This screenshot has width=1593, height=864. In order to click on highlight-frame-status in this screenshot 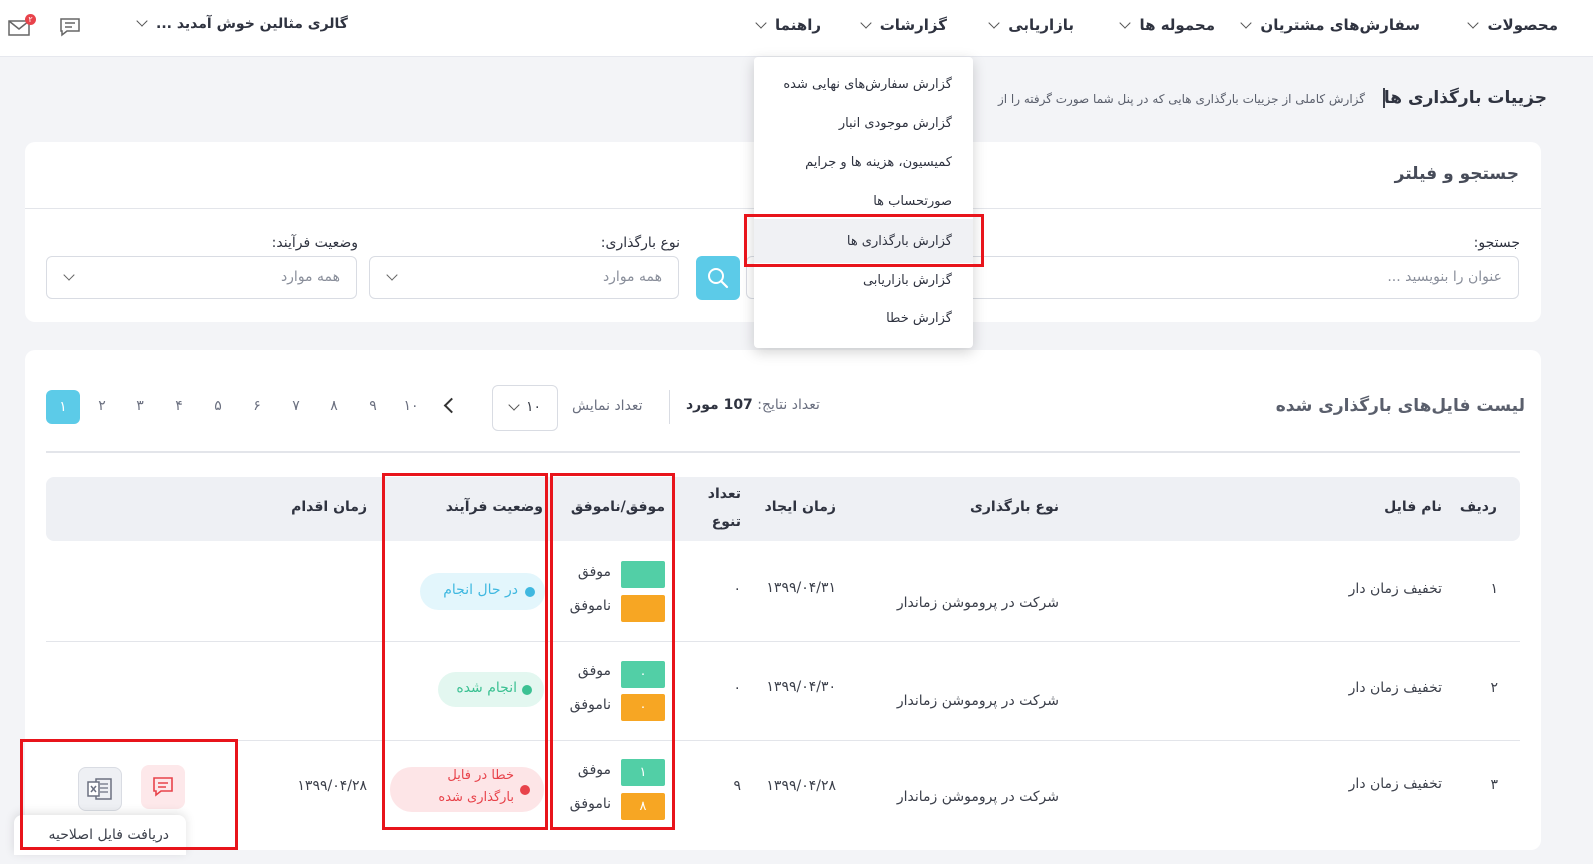, I will do `click(465, 651)`.